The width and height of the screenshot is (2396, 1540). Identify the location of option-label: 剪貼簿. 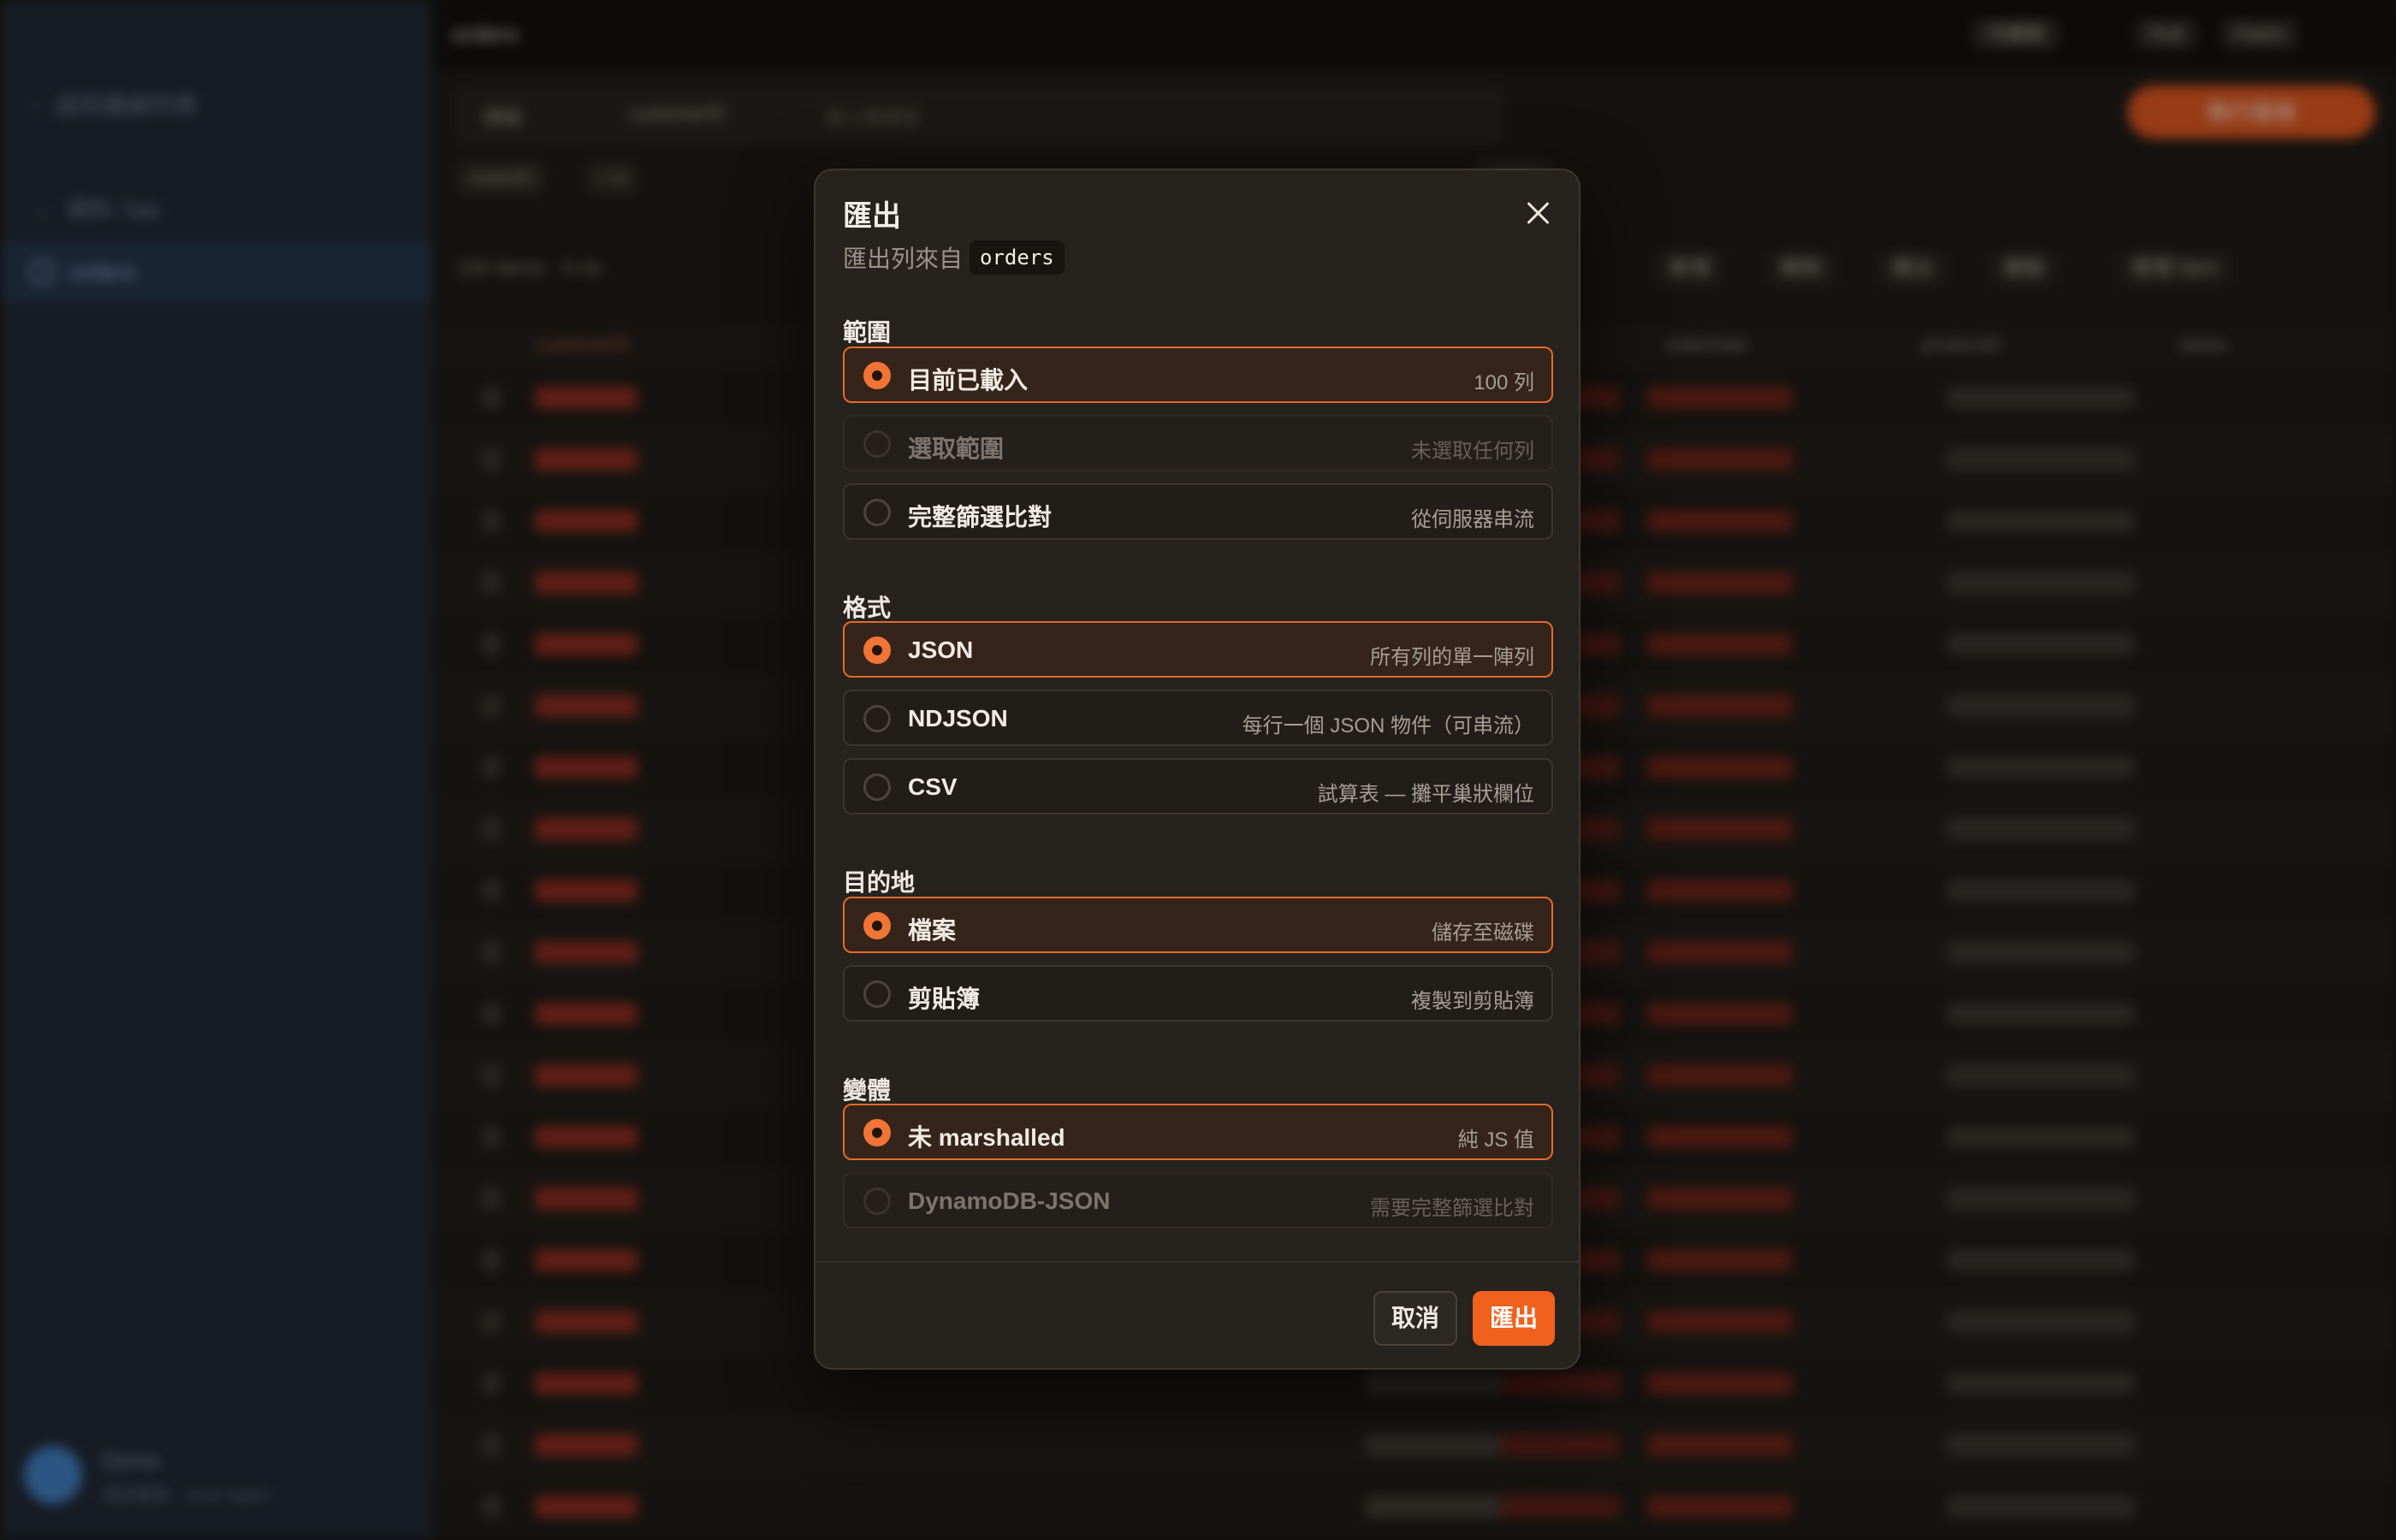
(944, 999).